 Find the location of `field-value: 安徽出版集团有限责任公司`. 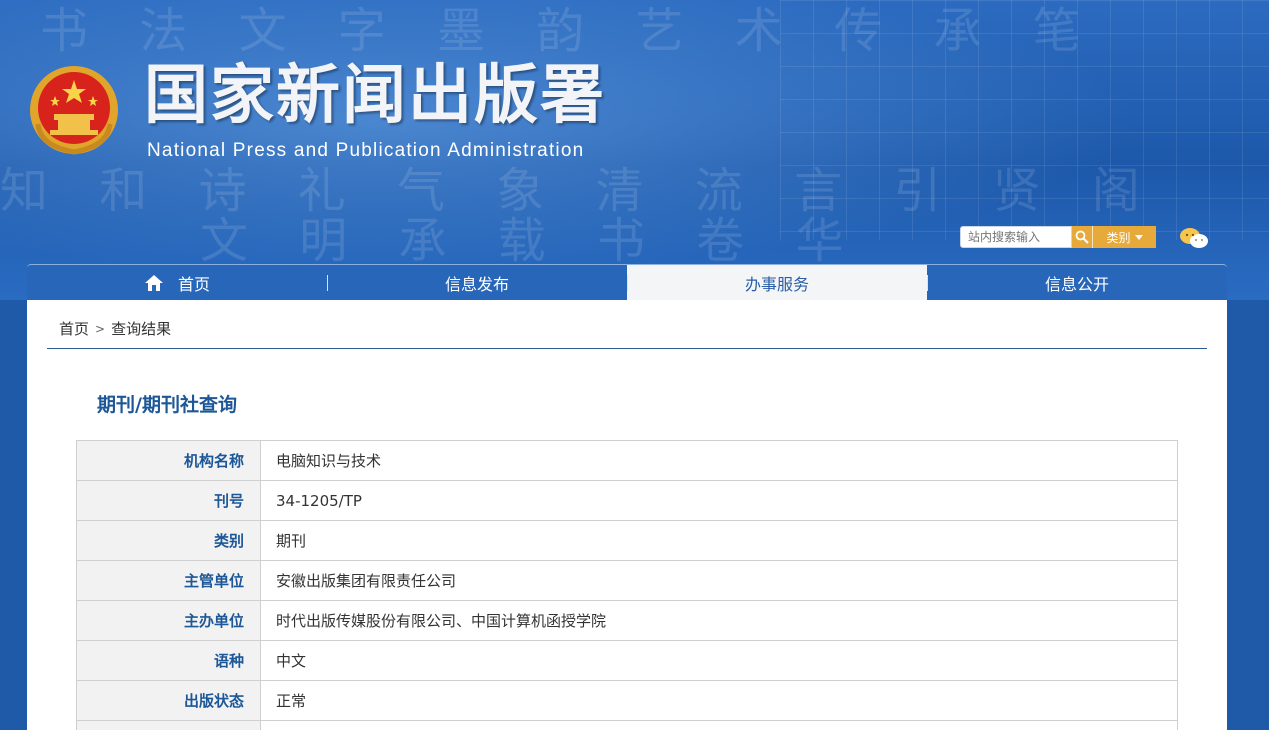

field-value: 安徽出版集团有限责任公司 is located at coordinates (719, 580).